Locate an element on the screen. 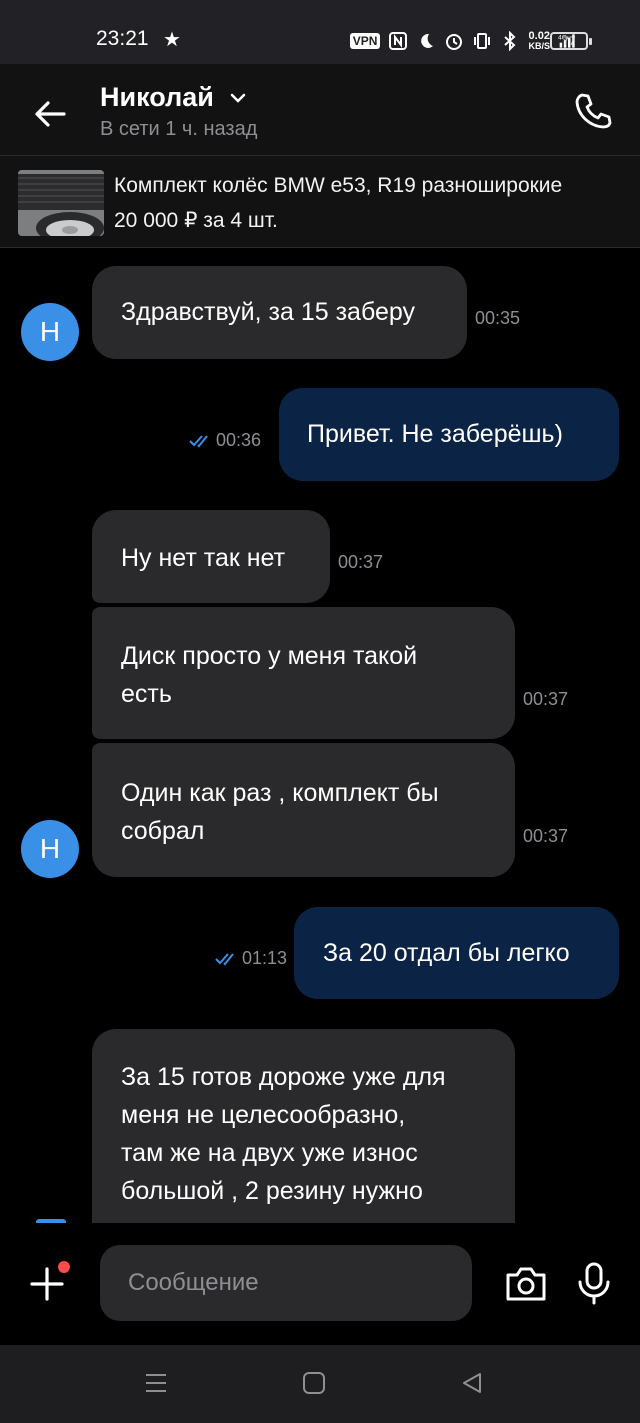 The width and height of the screenshot is (640, 1423). listing-price: 20 000 ₽ за 4 шт. is located at coordinates (196, 220).